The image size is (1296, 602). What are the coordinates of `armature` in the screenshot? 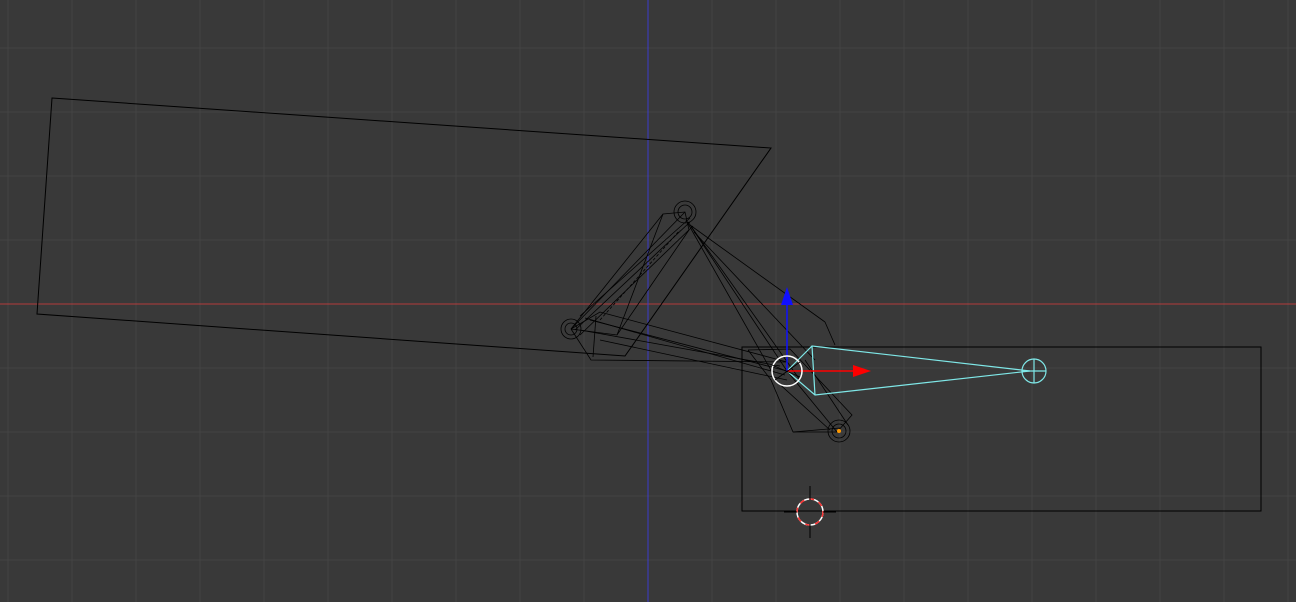 It's located at (706, 321).